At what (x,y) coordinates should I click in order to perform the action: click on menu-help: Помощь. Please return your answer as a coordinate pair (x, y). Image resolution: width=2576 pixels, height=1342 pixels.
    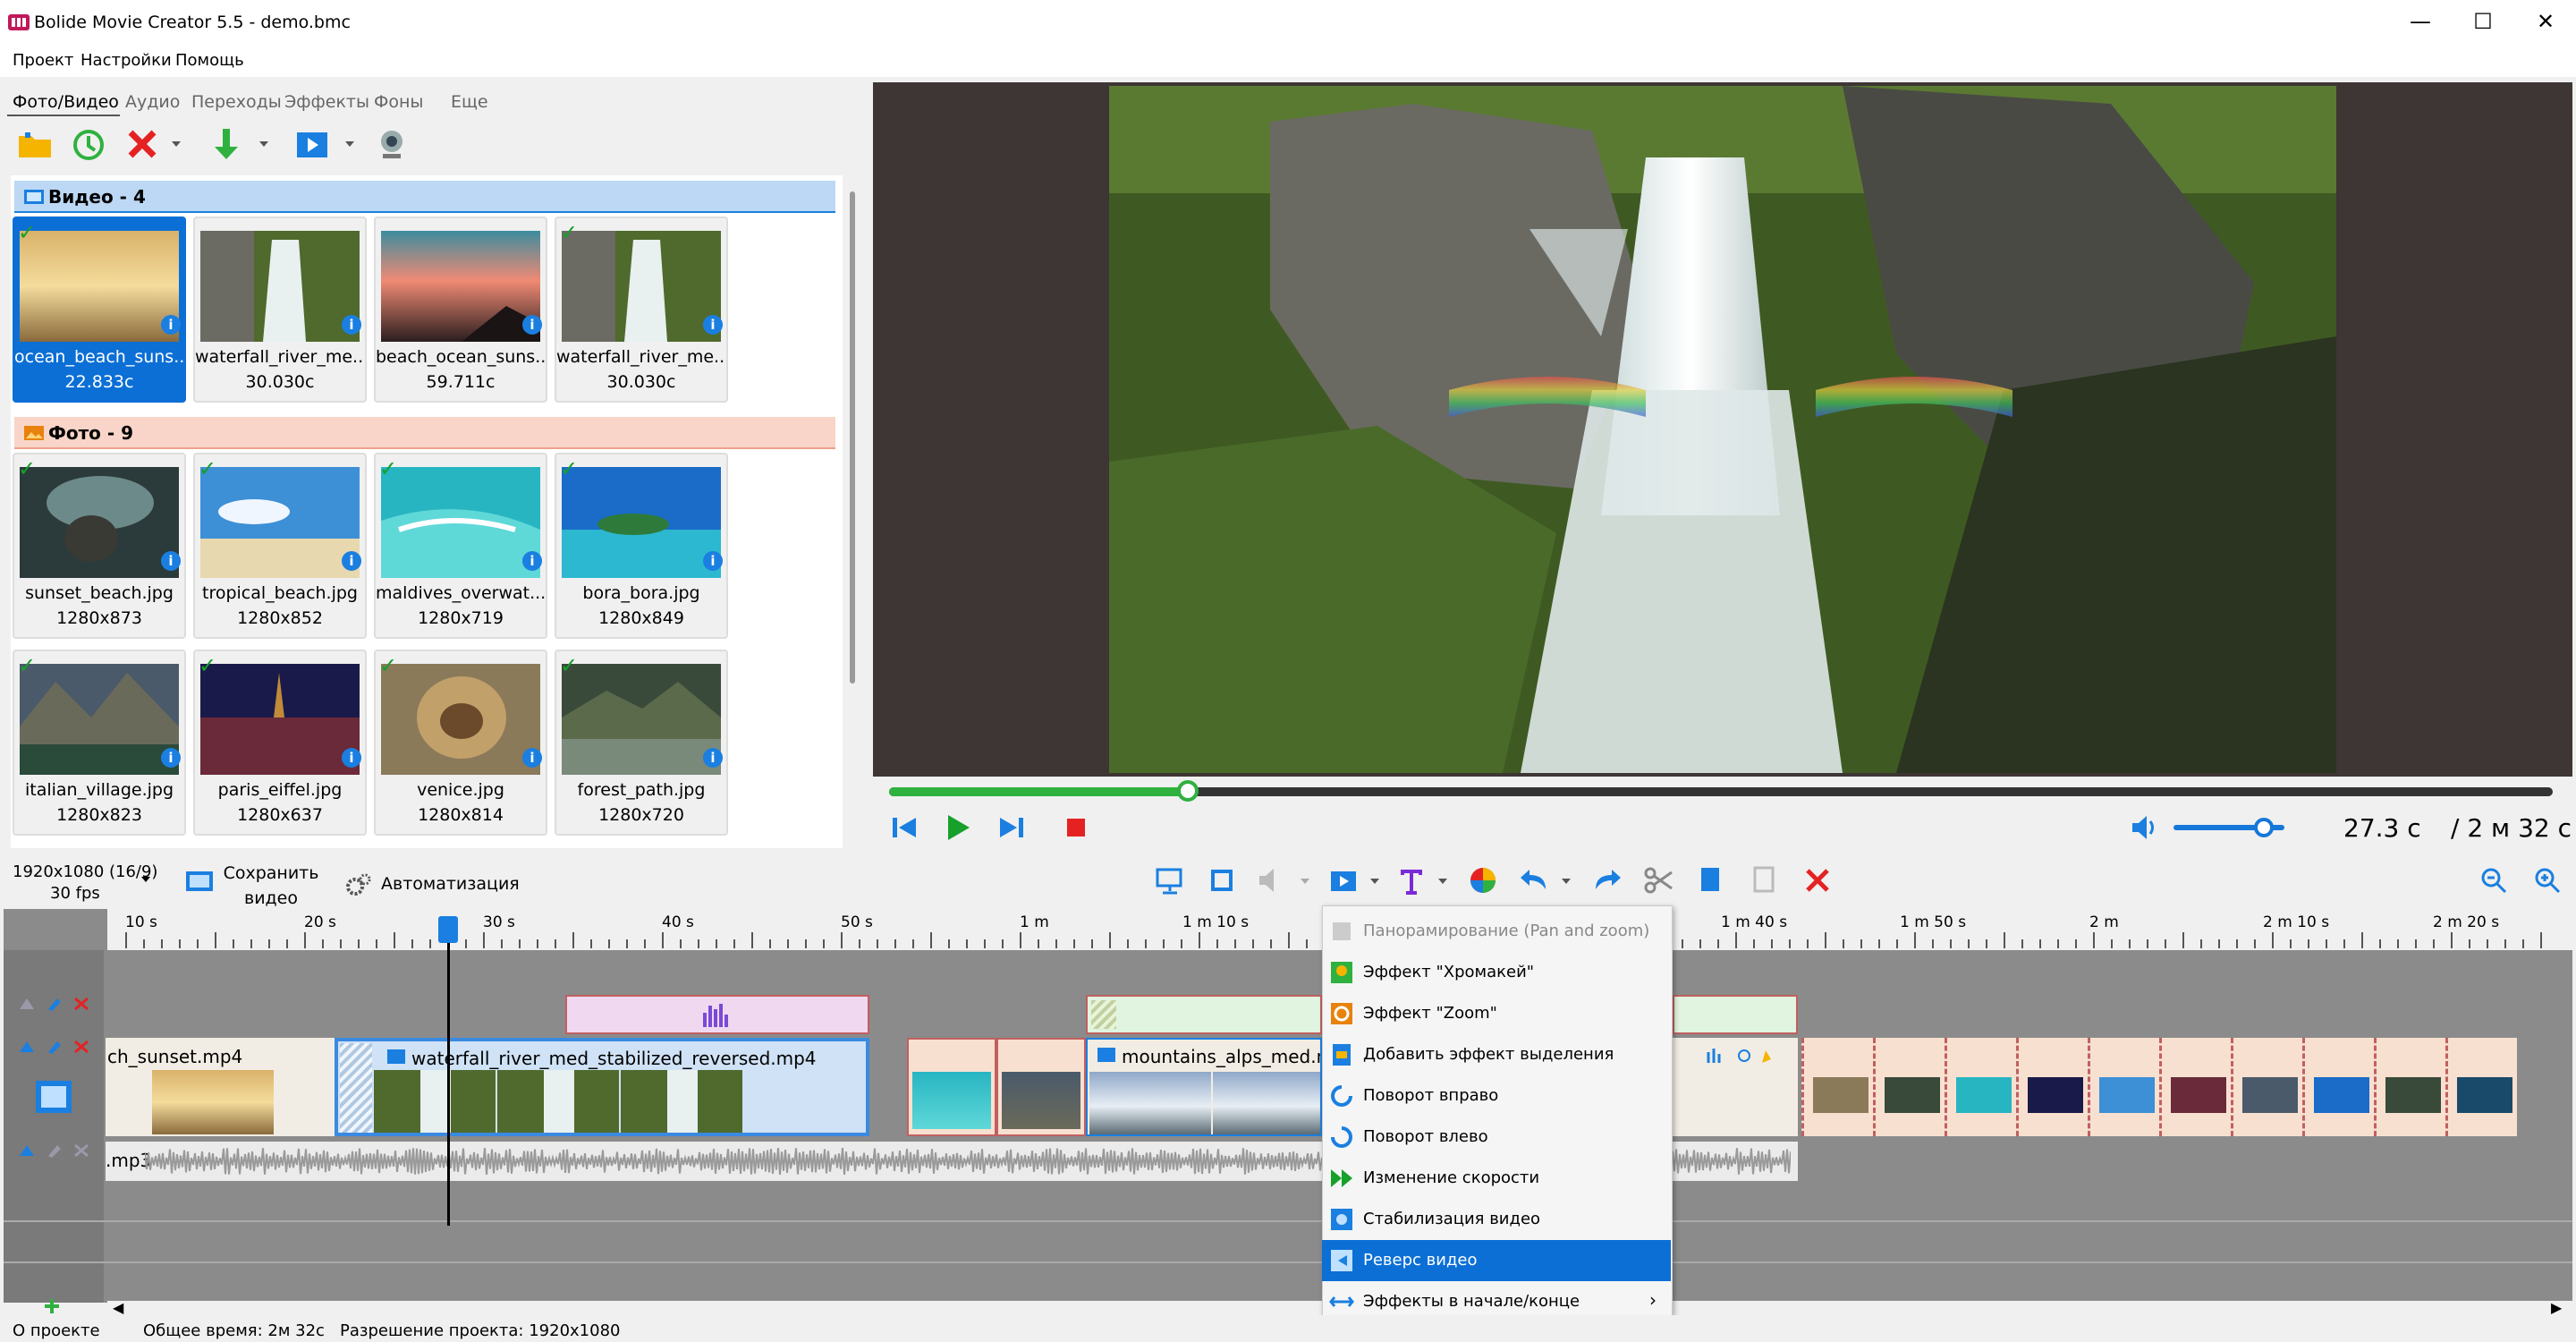
    Looking at the image, I should click on (209, 61).